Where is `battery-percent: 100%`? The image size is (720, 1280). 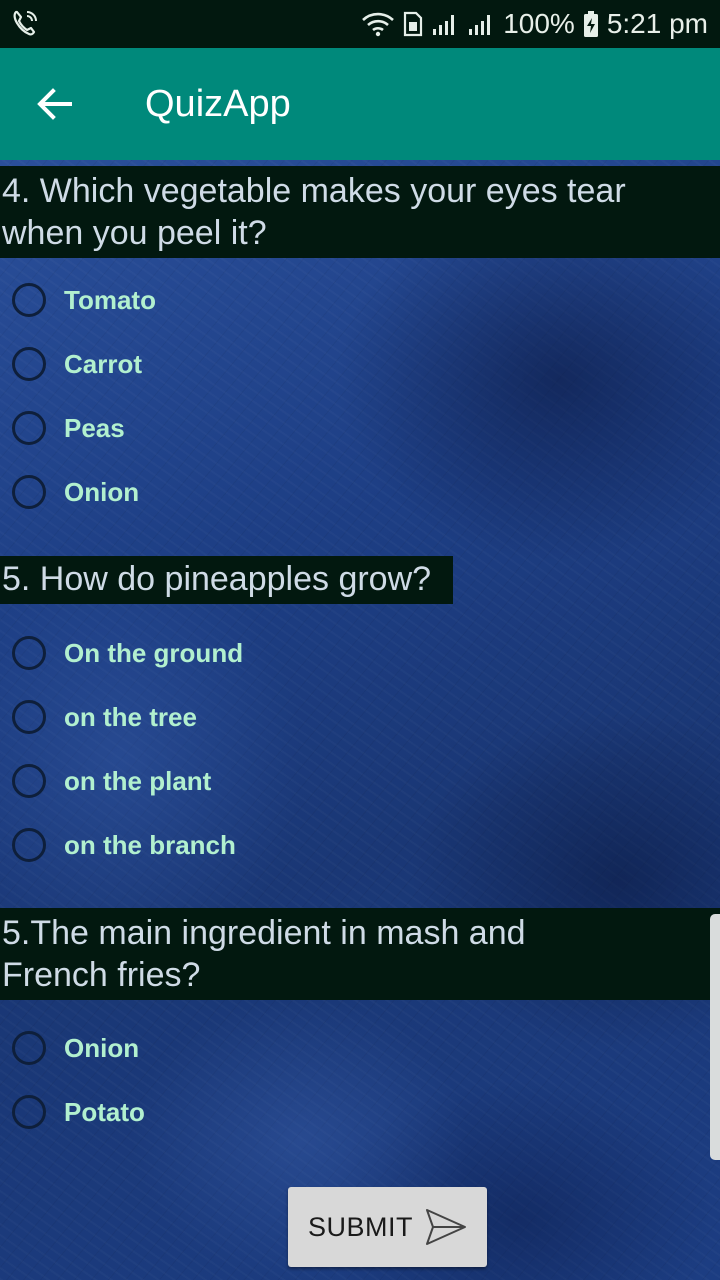 battery-percent: 100% is located at coordinates (539, 23).